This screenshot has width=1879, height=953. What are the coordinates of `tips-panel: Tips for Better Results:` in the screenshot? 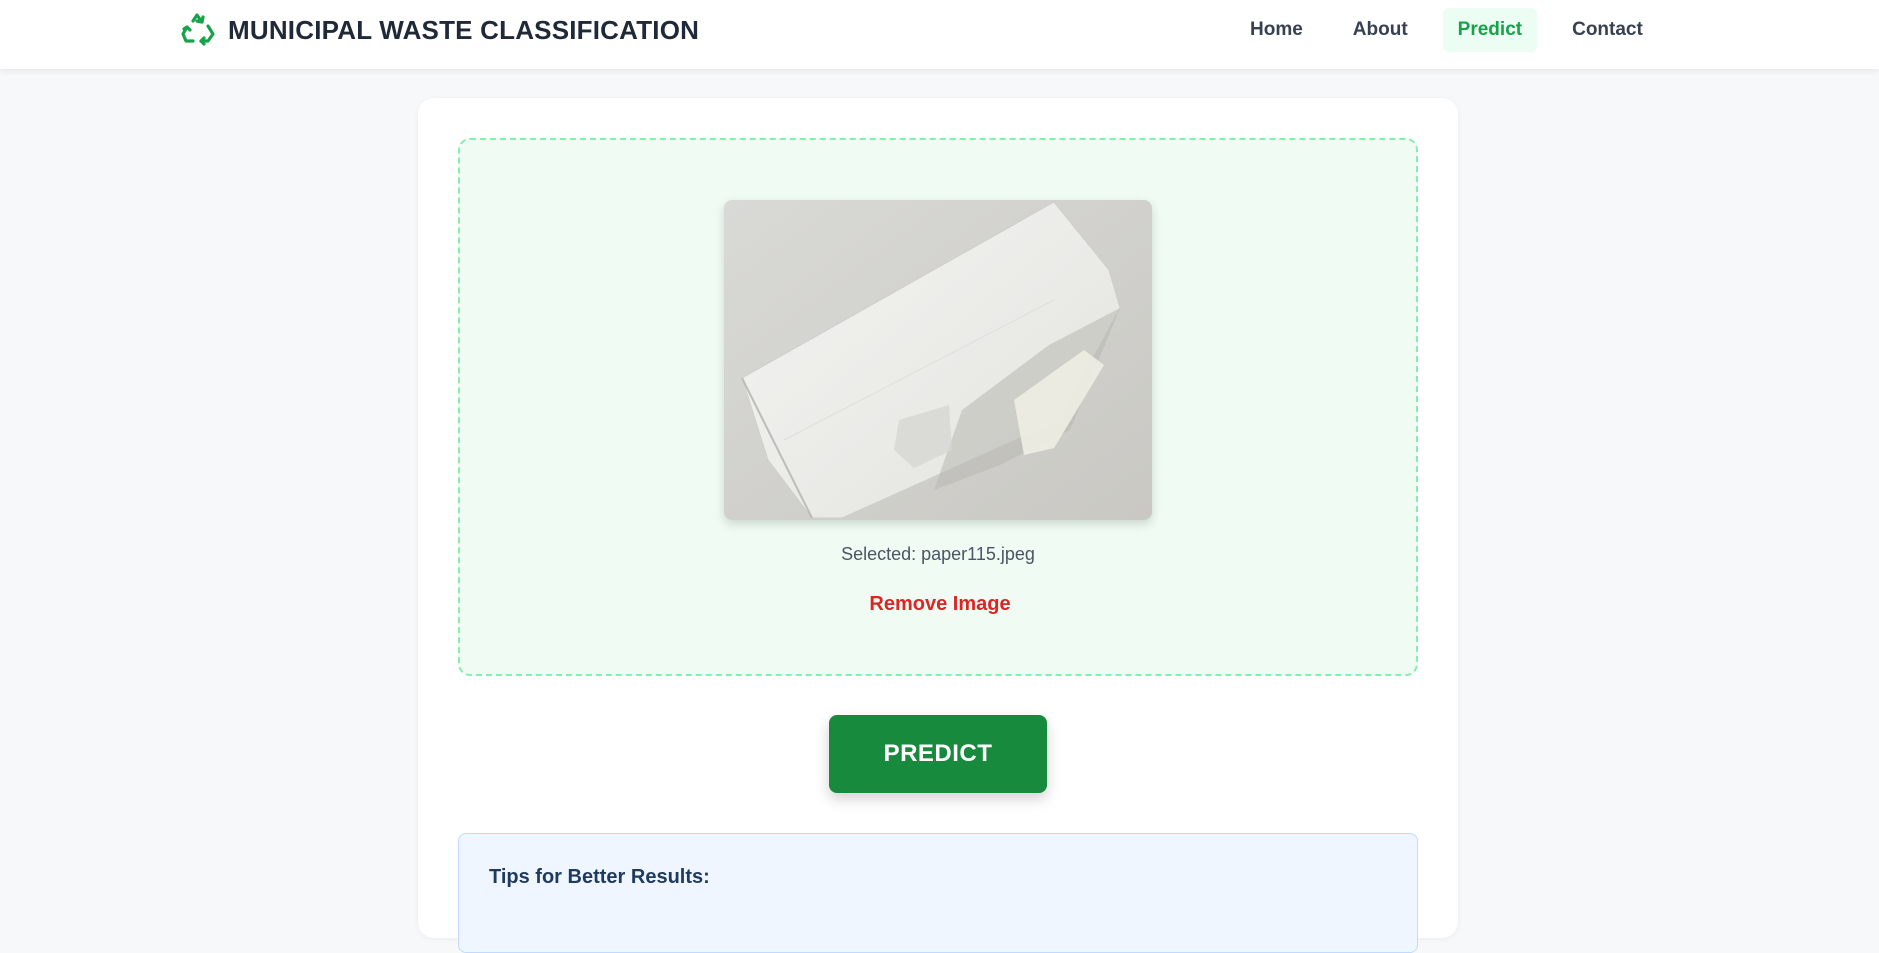 It's located at (938, 893).